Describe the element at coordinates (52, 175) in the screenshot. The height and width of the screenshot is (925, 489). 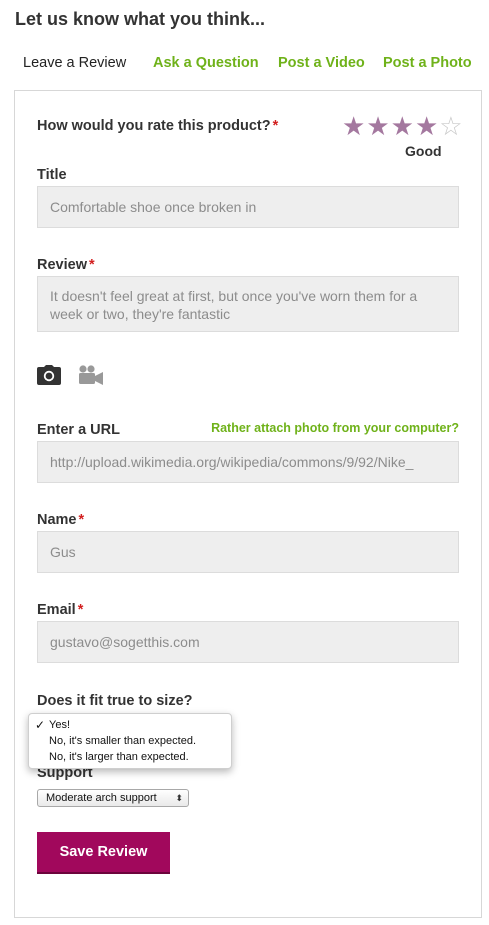
I see `title-label: Title` at that location.